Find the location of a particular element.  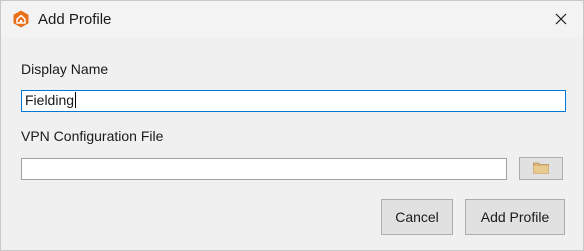

browse-file-button is located at coordinates (541, 168).